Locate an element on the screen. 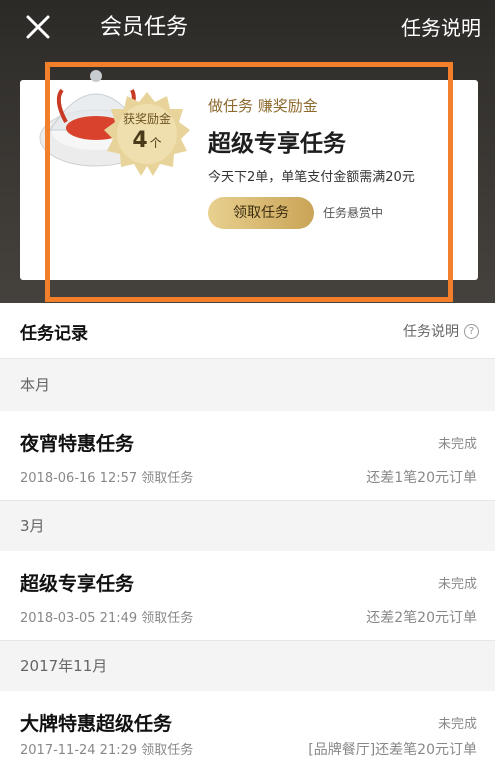  badge-count: 4个 is located at coordinates (147, 140).